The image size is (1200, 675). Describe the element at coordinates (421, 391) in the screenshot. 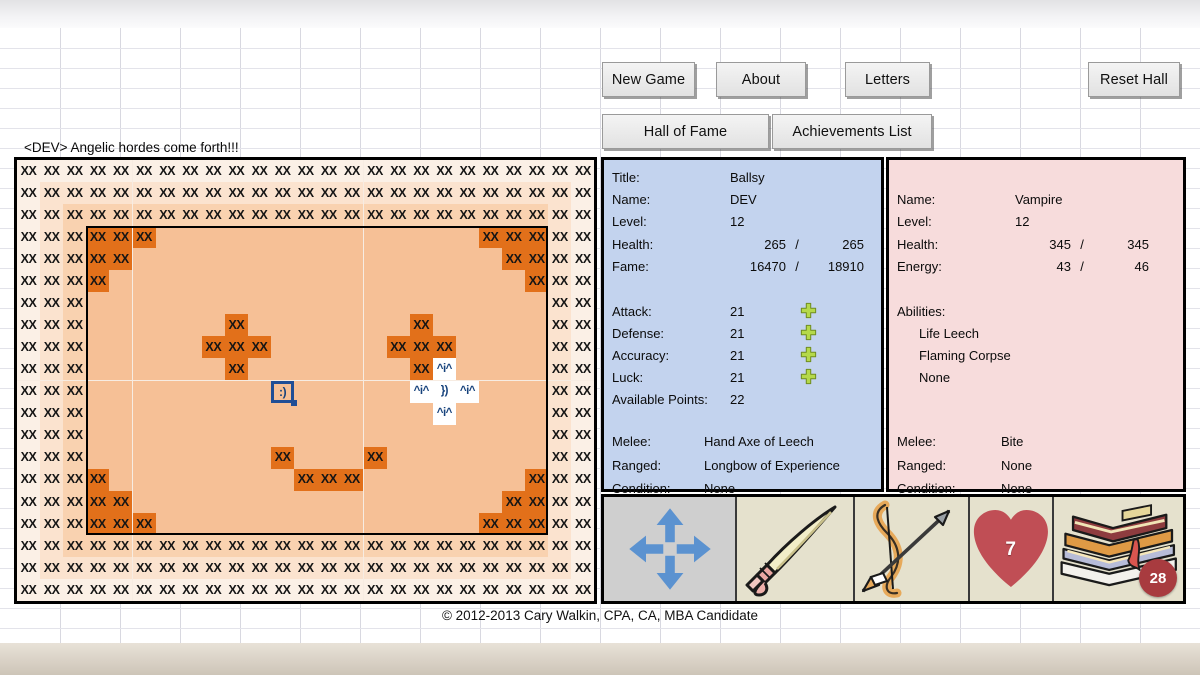

I see `map-monster-angel: ^i^` at that location.